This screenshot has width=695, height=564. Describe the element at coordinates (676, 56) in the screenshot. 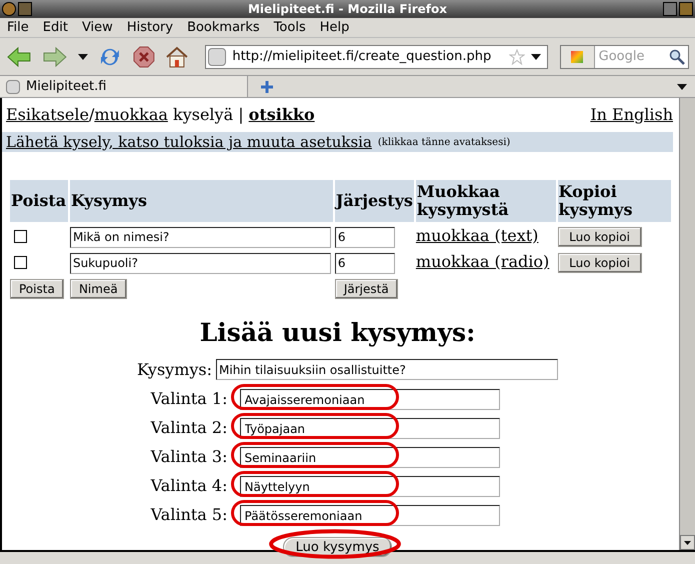

I see `search-icon` at that location.